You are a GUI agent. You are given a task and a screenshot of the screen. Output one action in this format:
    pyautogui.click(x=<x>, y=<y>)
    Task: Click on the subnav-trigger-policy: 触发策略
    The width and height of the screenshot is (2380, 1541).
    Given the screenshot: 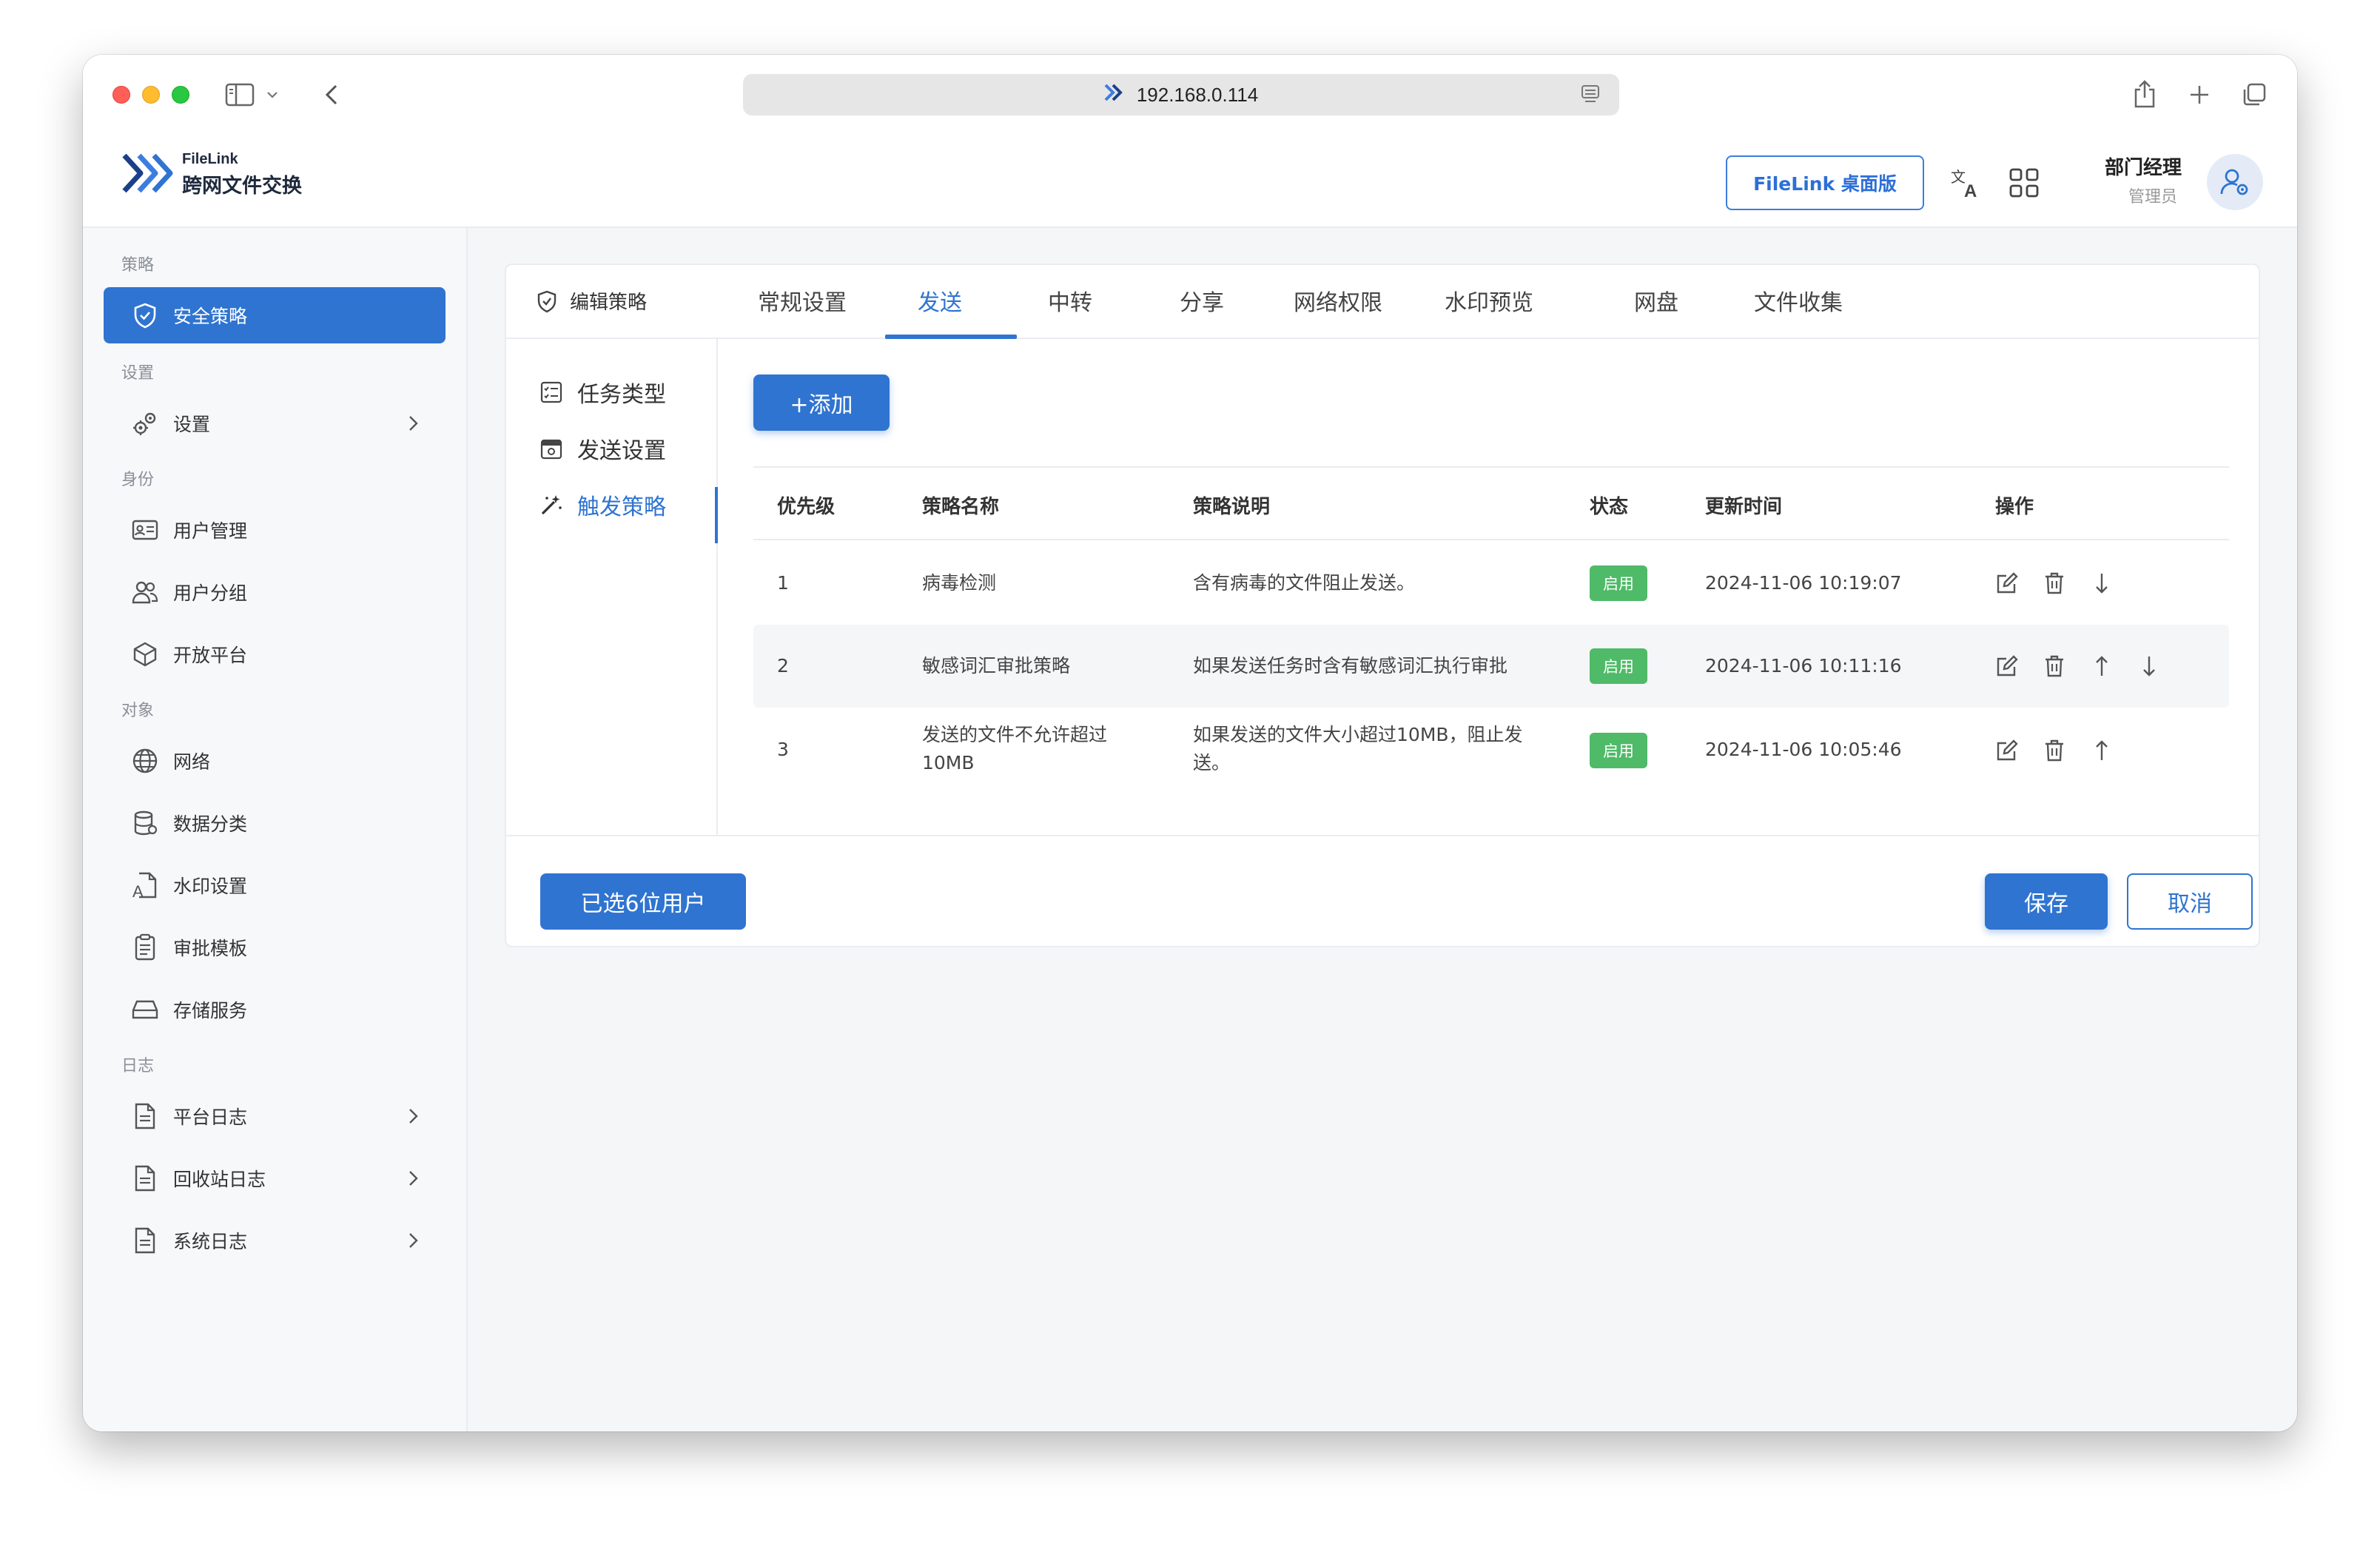 What is the action you would take?
    pyautogui.click(x=603, y=505)
    